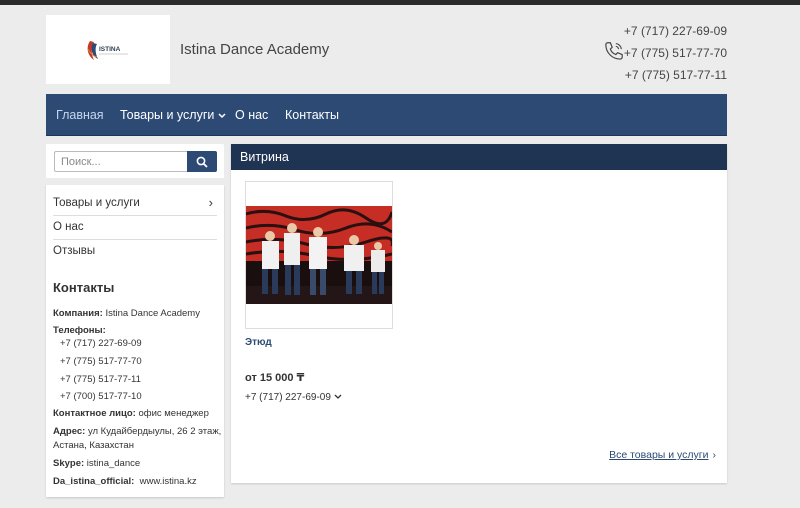  Describe the element at coordinates (101, 361) in the screenshot. I see `sidebar-phone-2: +7 (775) 517-77-70` at that location.